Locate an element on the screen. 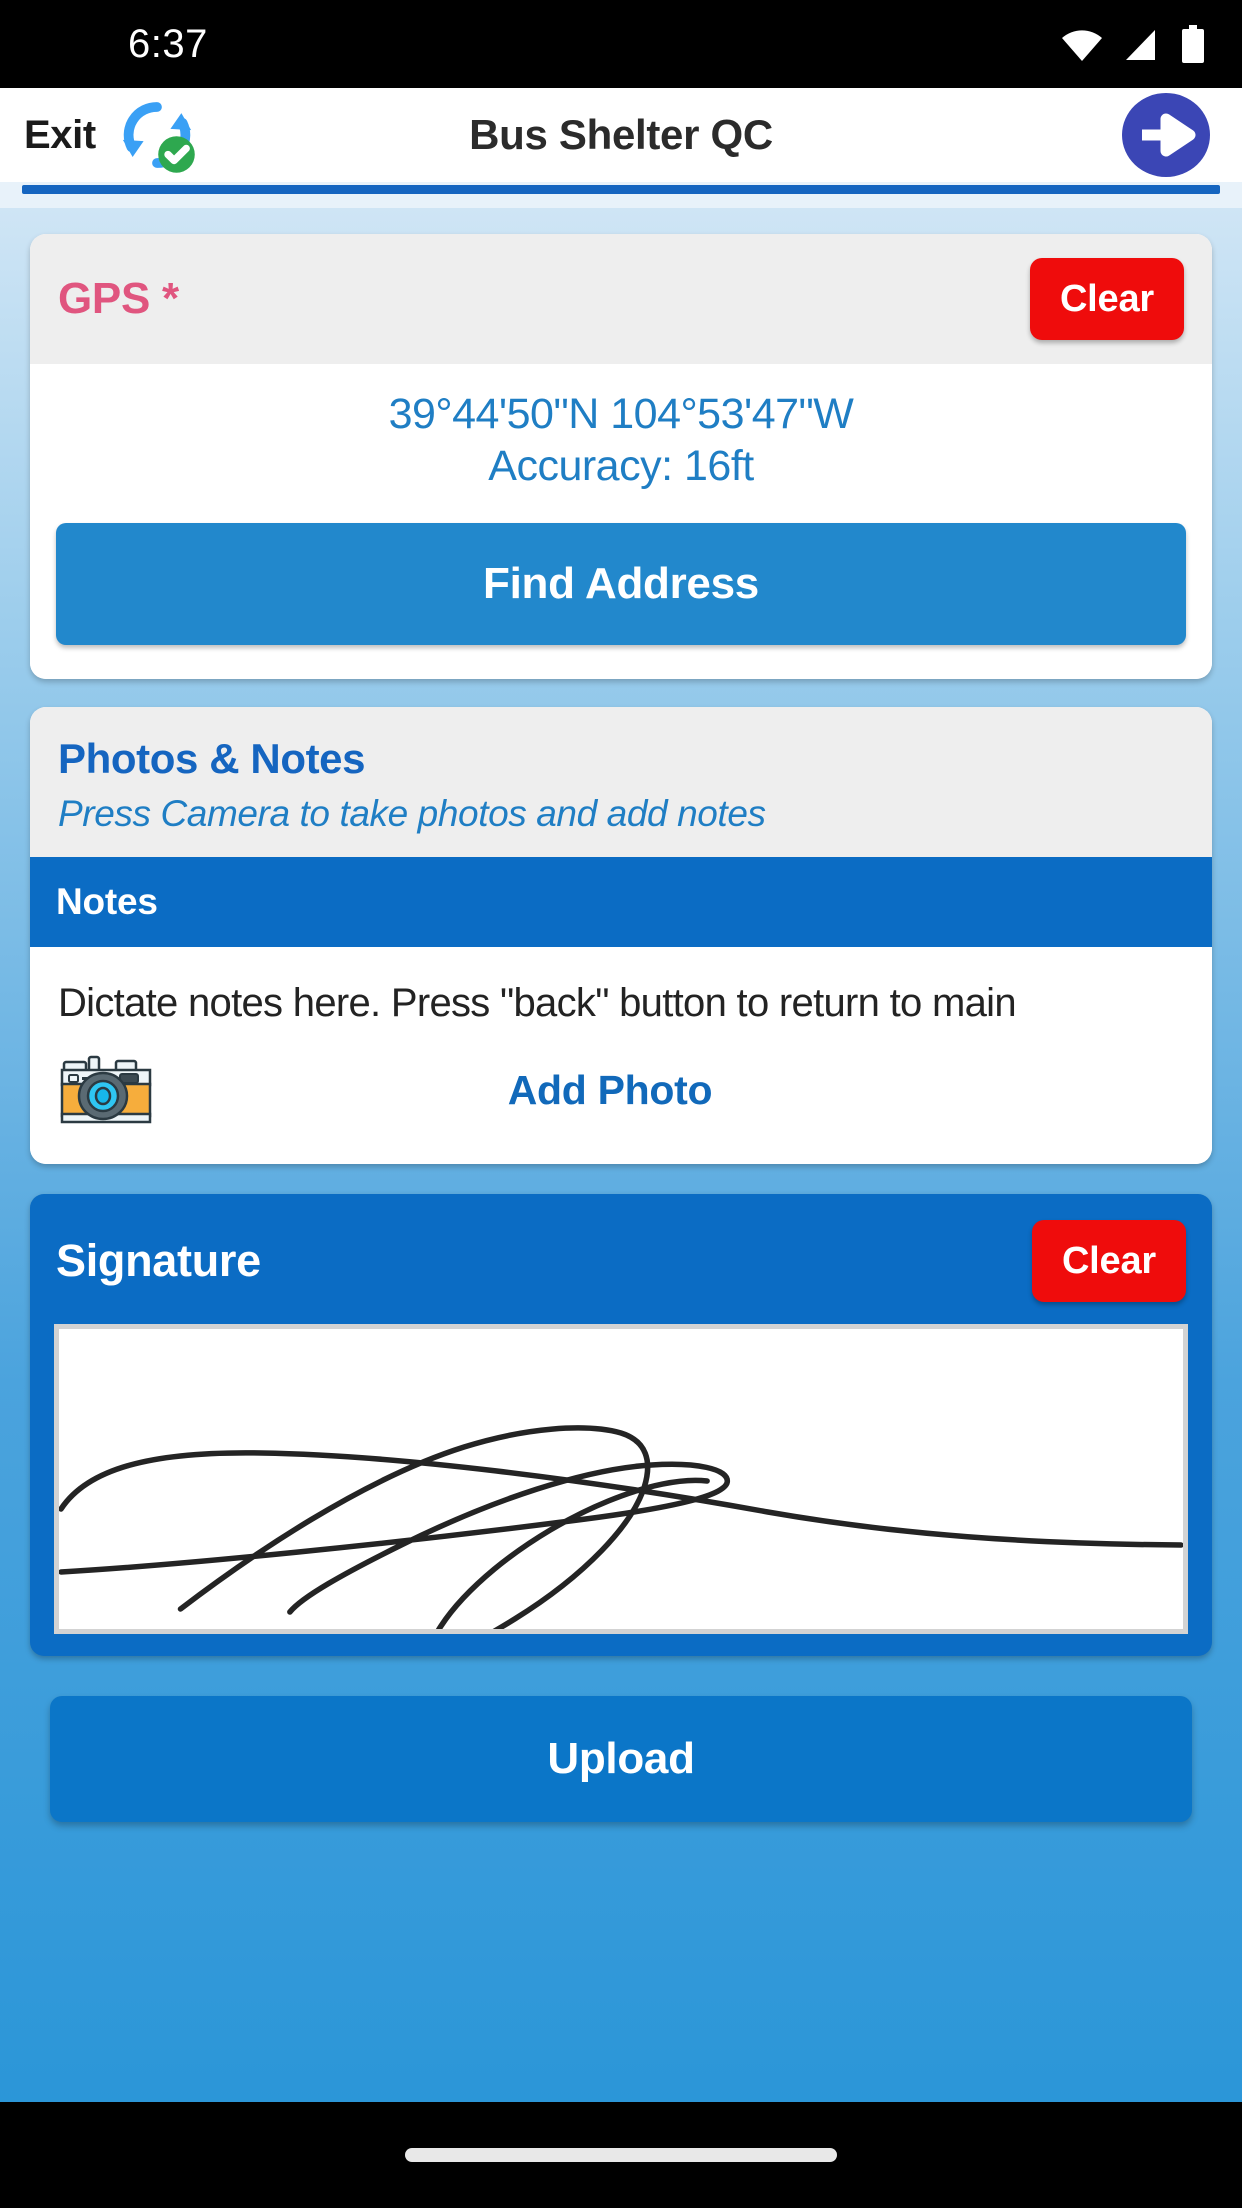 The height and width of the screenshot is (2208, 1242). camera-icon is located at coordinates (106, 1091).